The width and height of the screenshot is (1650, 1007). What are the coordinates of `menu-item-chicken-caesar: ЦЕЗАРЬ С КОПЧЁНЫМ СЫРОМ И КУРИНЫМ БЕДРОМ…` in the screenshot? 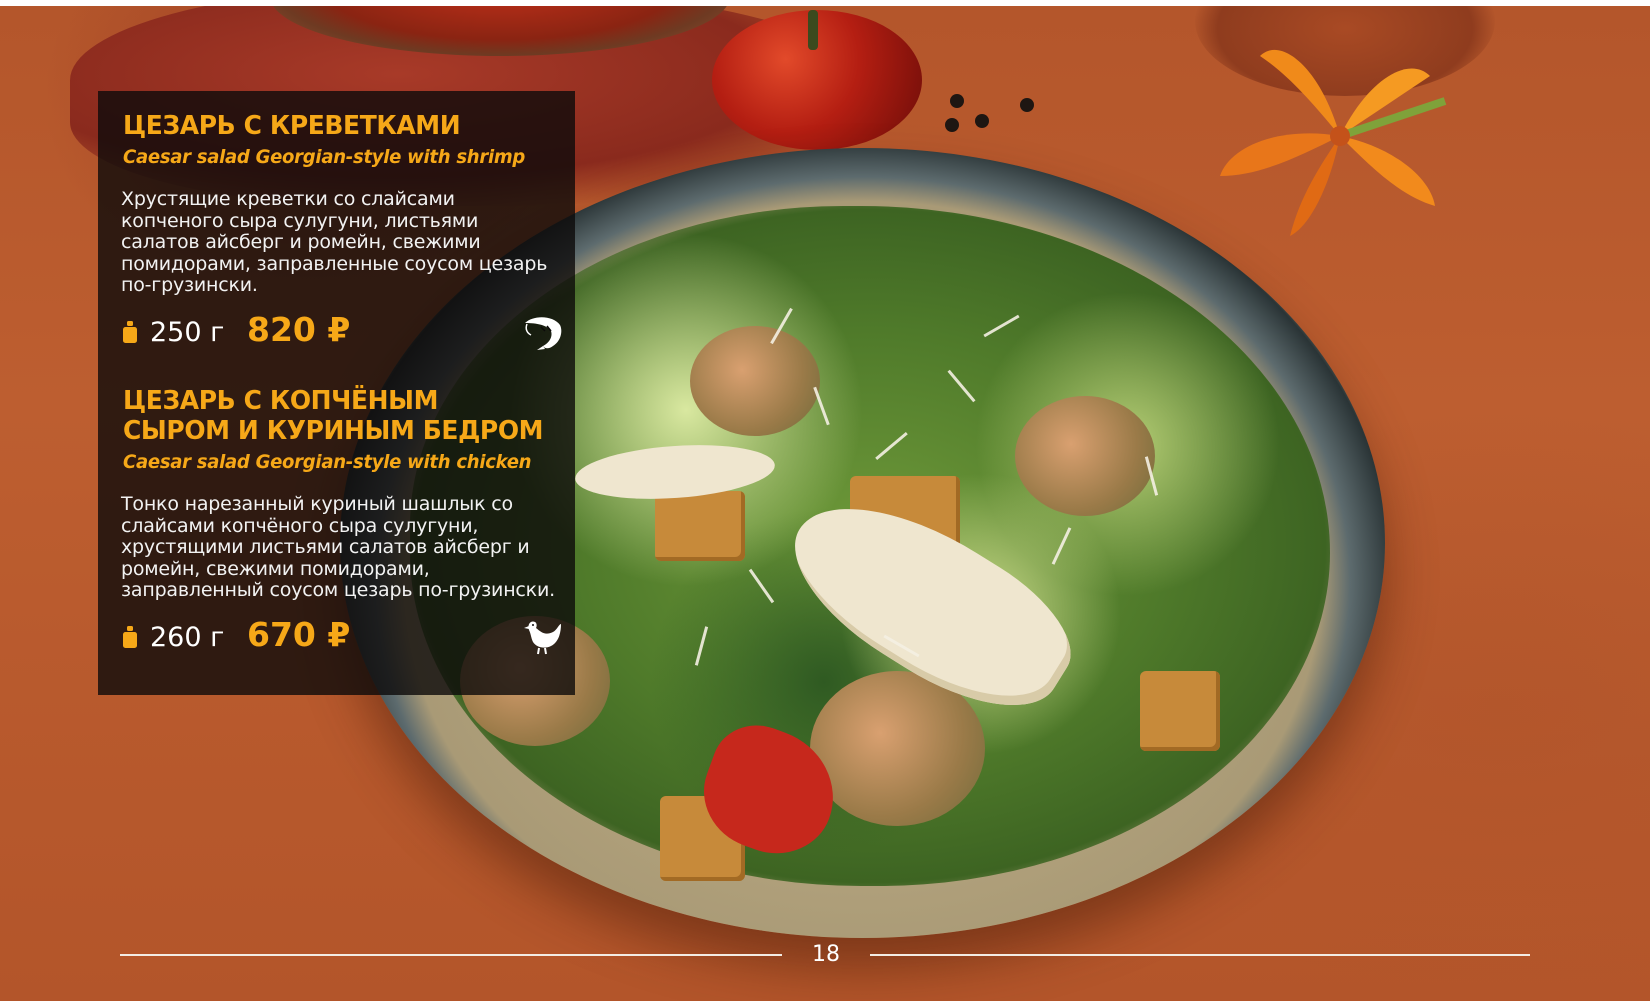 It's located at (342, 522).